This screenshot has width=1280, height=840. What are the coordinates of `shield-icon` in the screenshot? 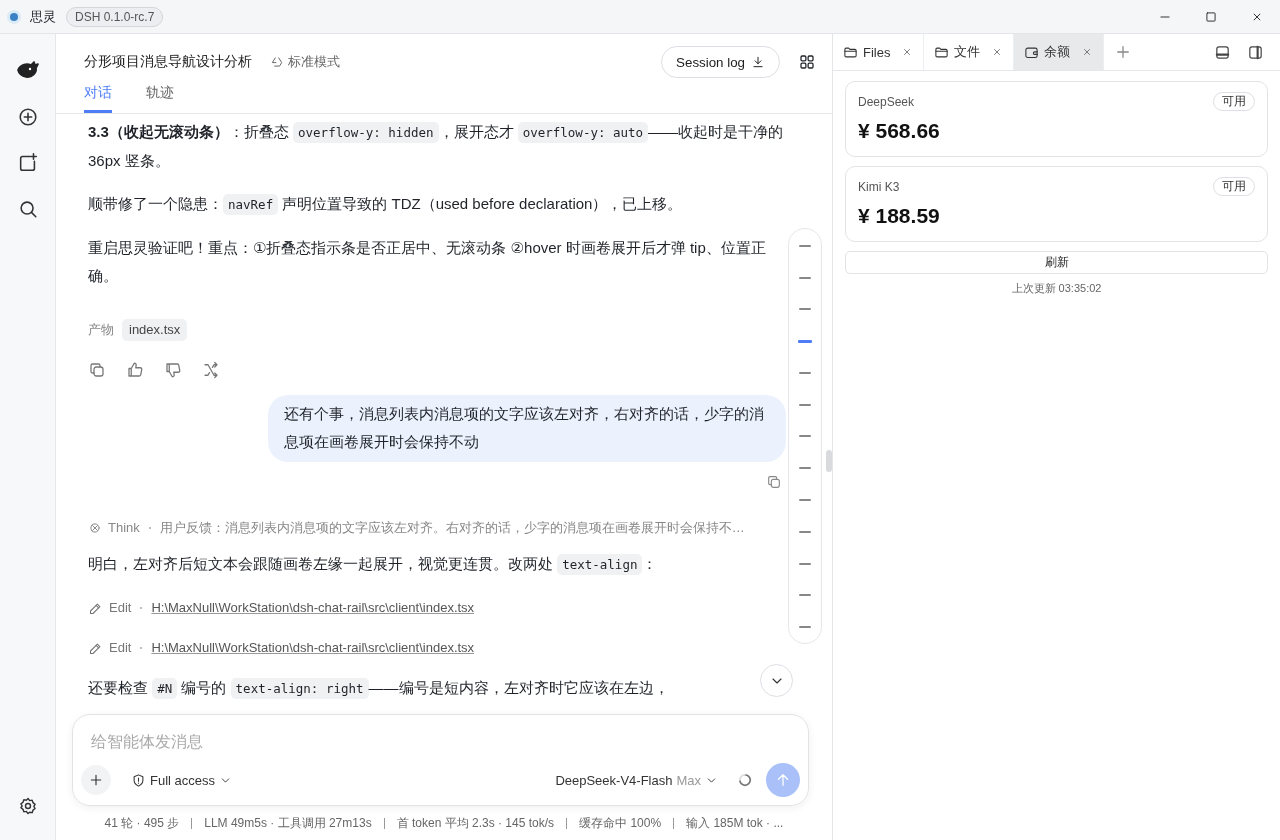 It's located at (138, 780).